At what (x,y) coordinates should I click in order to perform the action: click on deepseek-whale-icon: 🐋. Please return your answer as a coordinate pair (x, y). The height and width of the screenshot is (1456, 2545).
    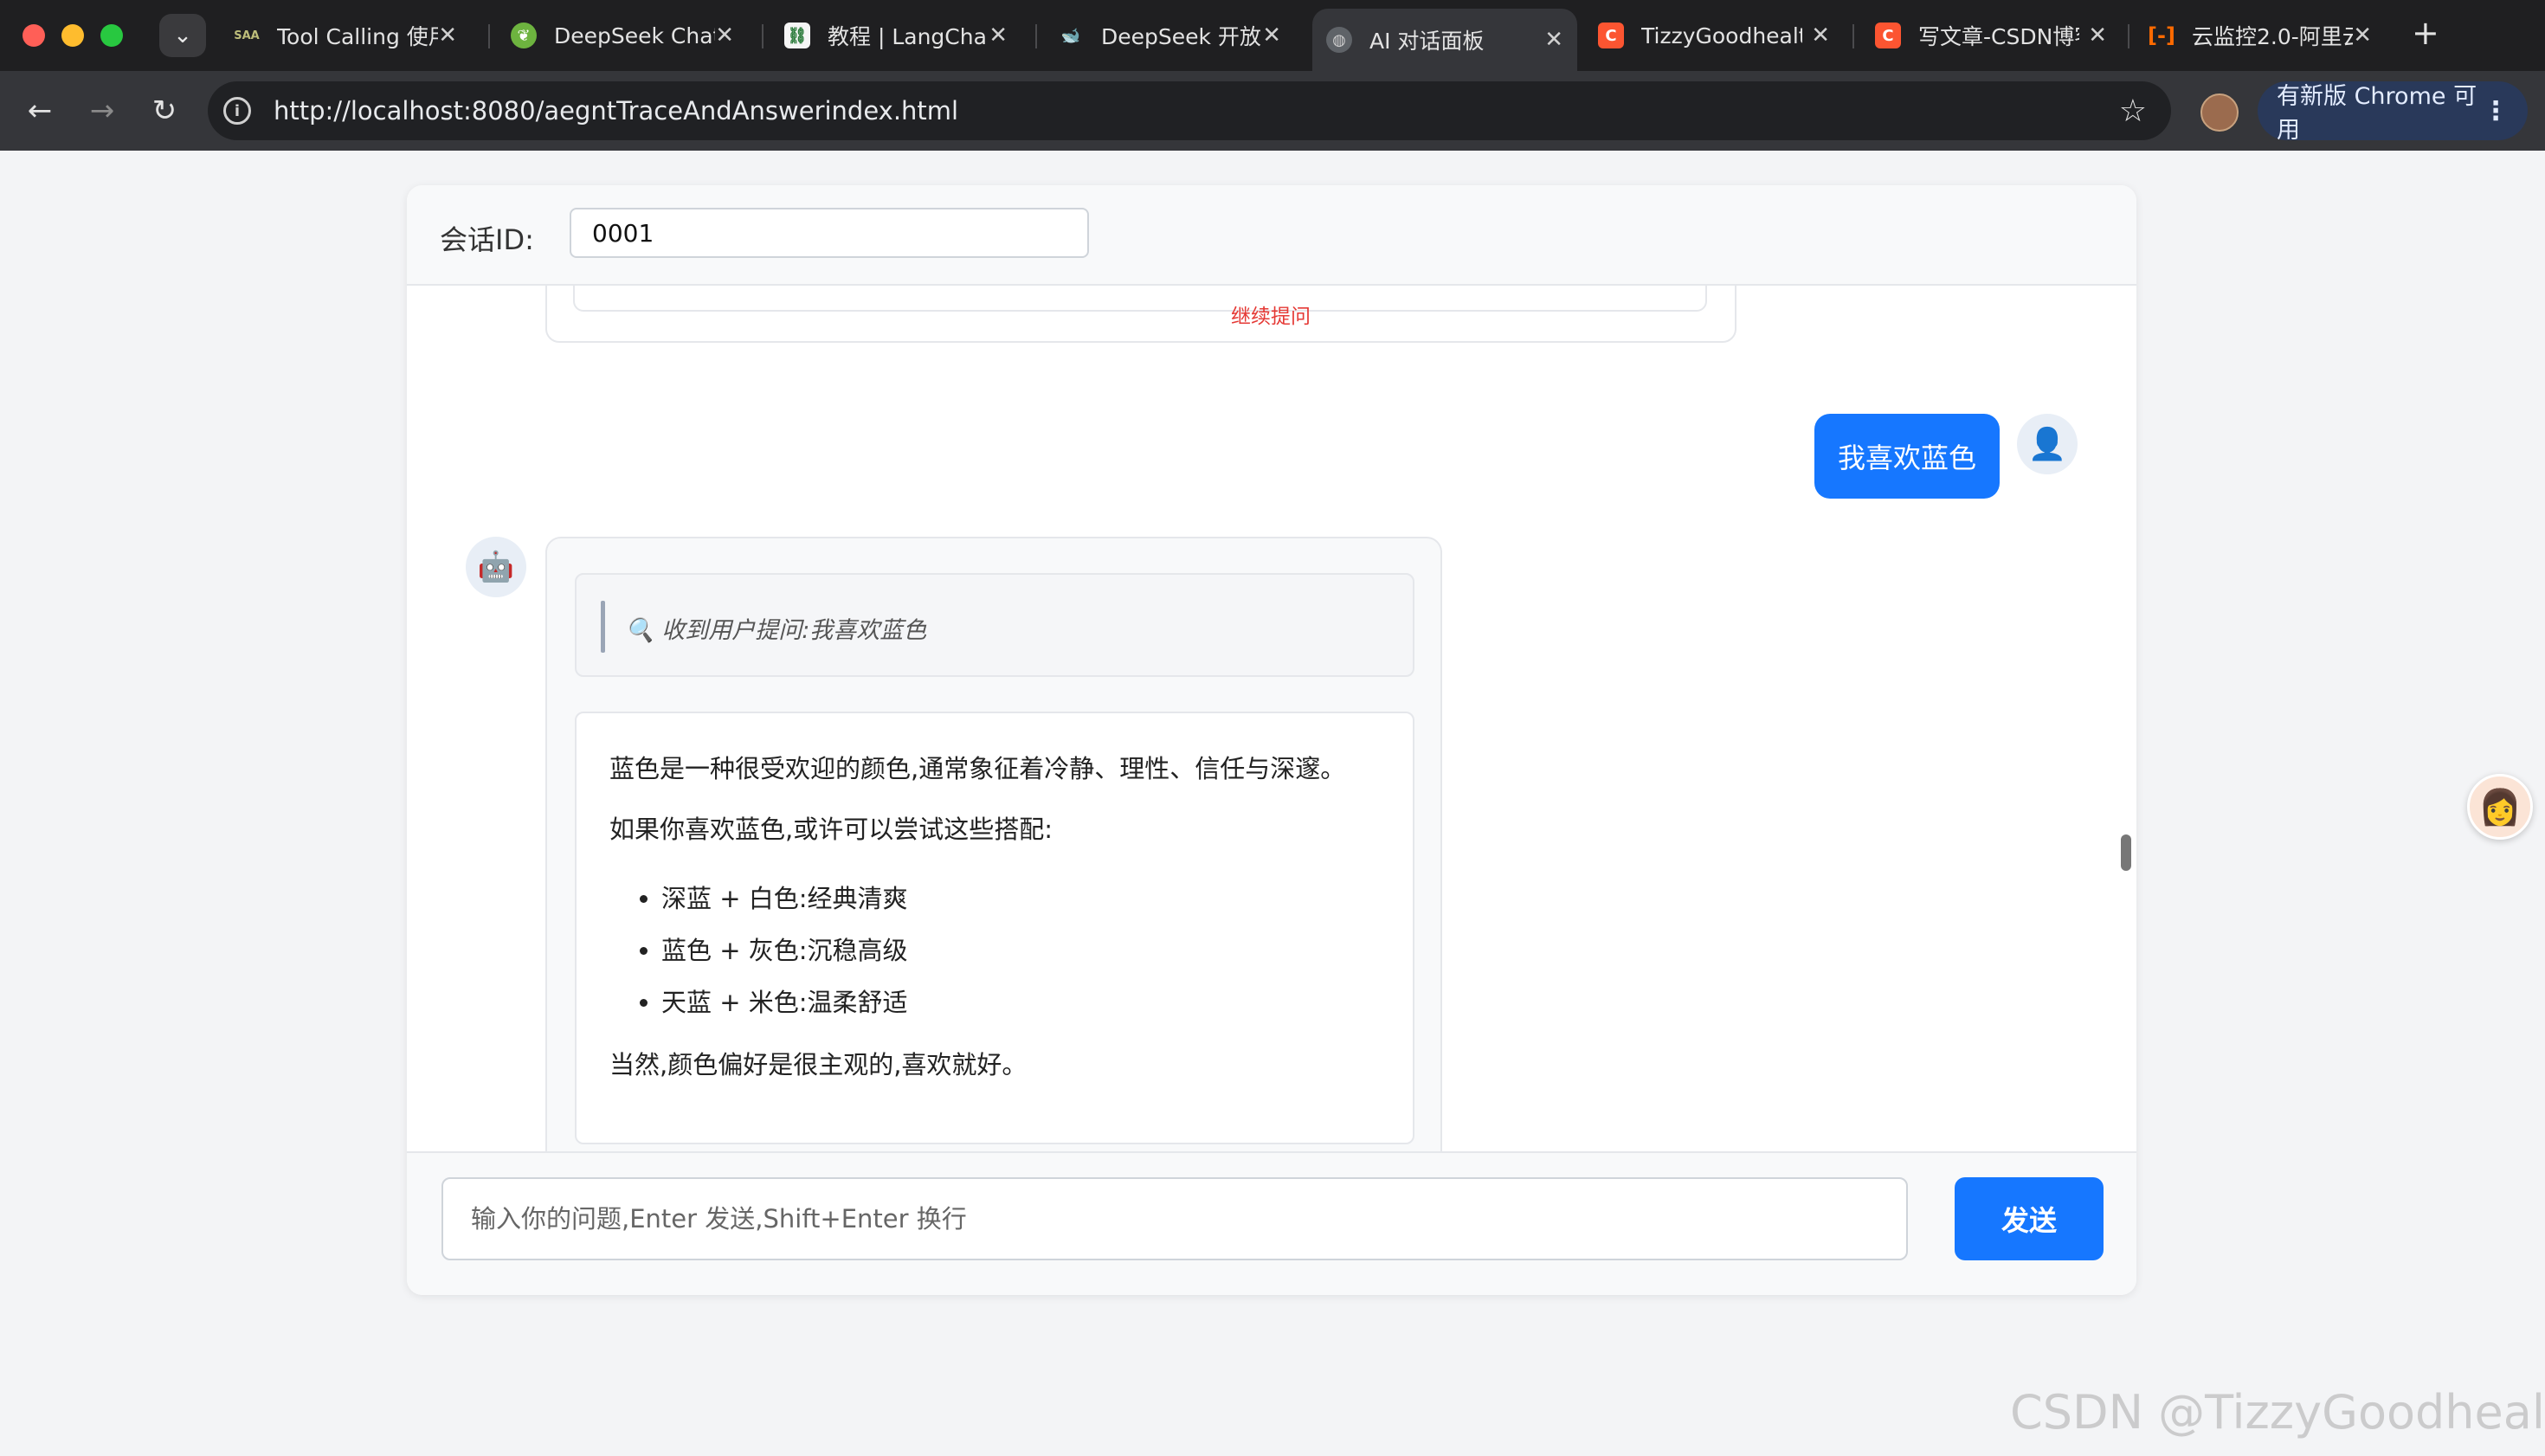
    Looking at the image, I should click on (1070, 35).